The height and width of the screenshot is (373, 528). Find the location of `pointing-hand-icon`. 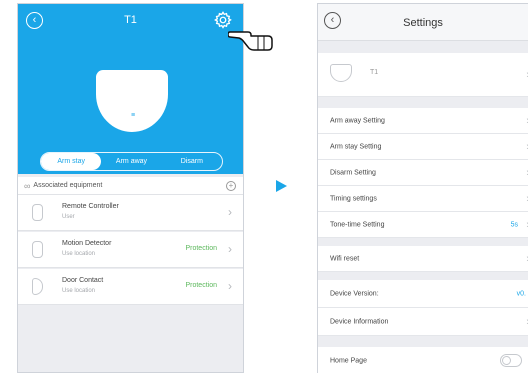

pointing-hand-icon is located at coordinates (250, 41).